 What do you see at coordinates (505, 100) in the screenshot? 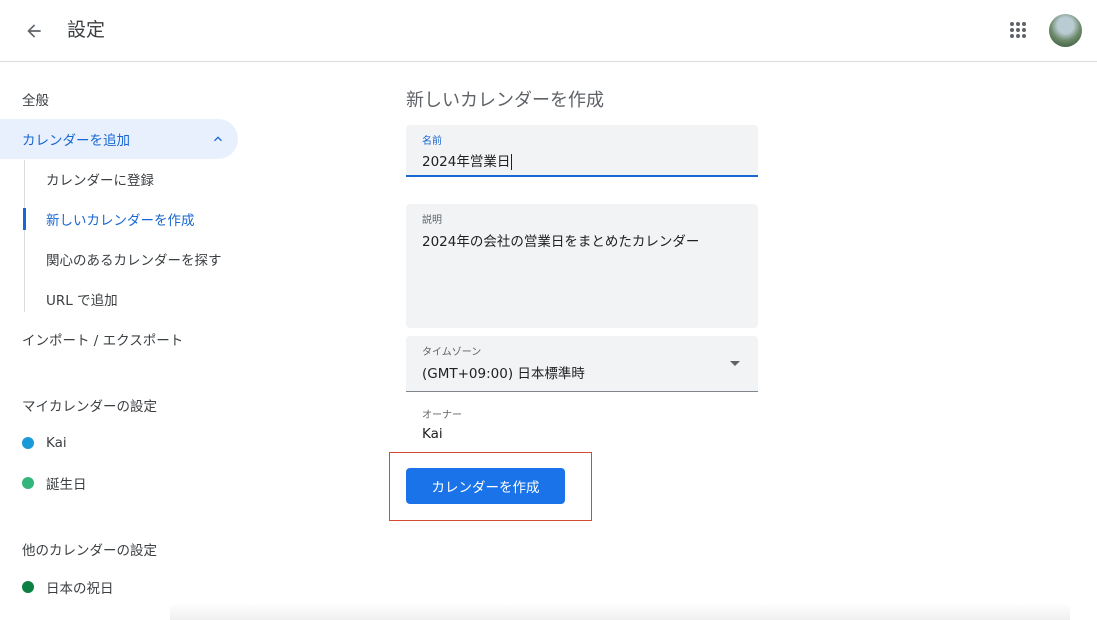
I see `form-title: 新しいカレンダーを作成` at bounding box center [505, 100].